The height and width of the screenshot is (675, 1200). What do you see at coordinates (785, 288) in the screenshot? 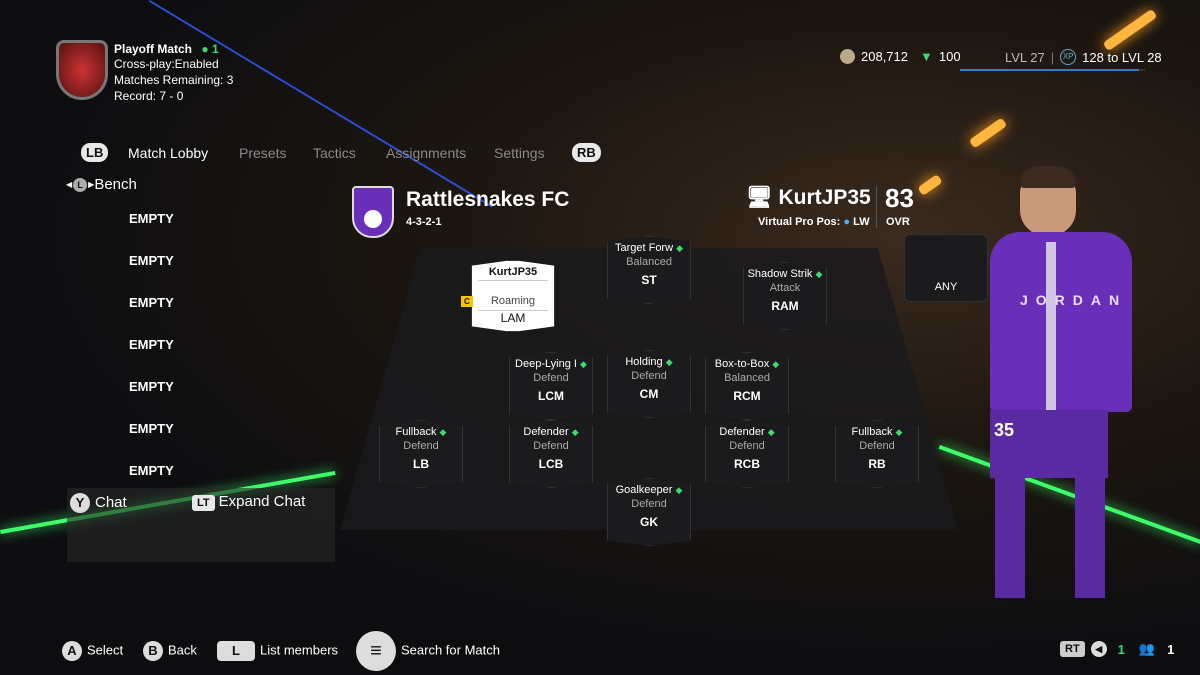
I see `card-style: Attack` at bounding box center [785, 288].